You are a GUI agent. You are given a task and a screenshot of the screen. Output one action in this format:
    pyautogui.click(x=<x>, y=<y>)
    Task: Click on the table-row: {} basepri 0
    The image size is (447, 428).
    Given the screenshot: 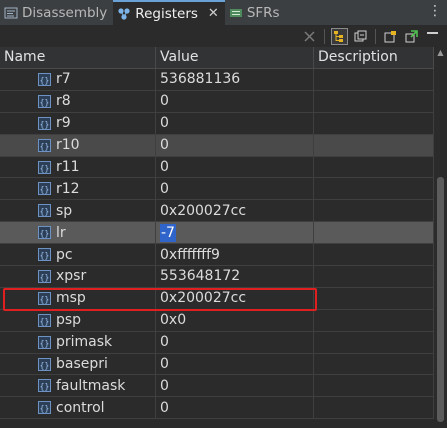 What is the action you would take?
    pyautogui.click(x=217, y=364)
    